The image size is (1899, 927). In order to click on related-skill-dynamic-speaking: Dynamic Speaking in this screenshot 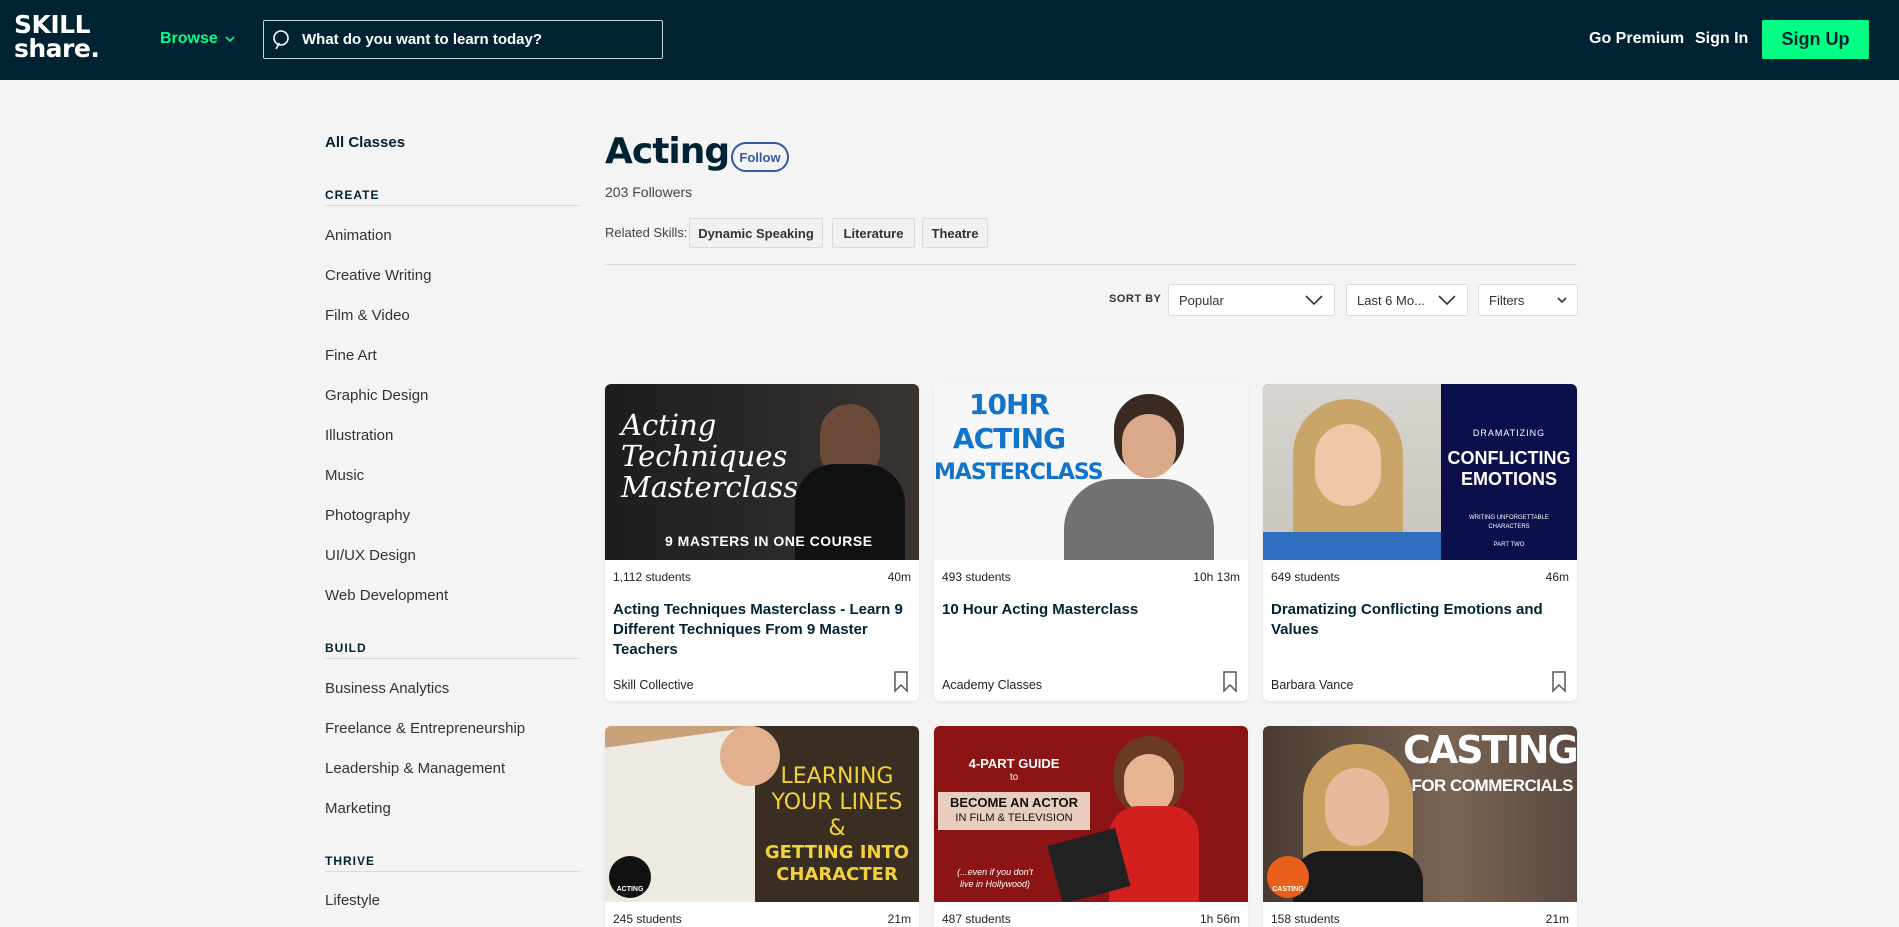, I will do `click(756, 233)`.